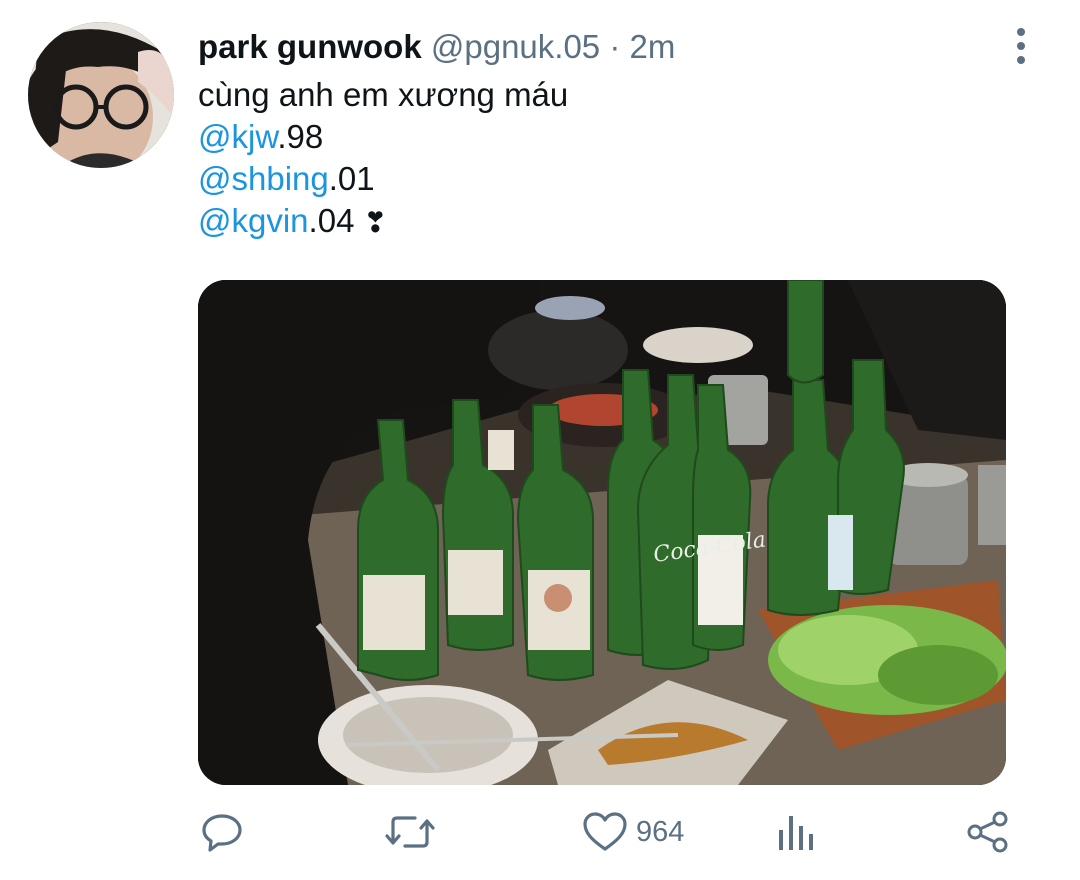 This screenshot has width=1080, height=880. I want to click on retweet-button, so click(410, 832).